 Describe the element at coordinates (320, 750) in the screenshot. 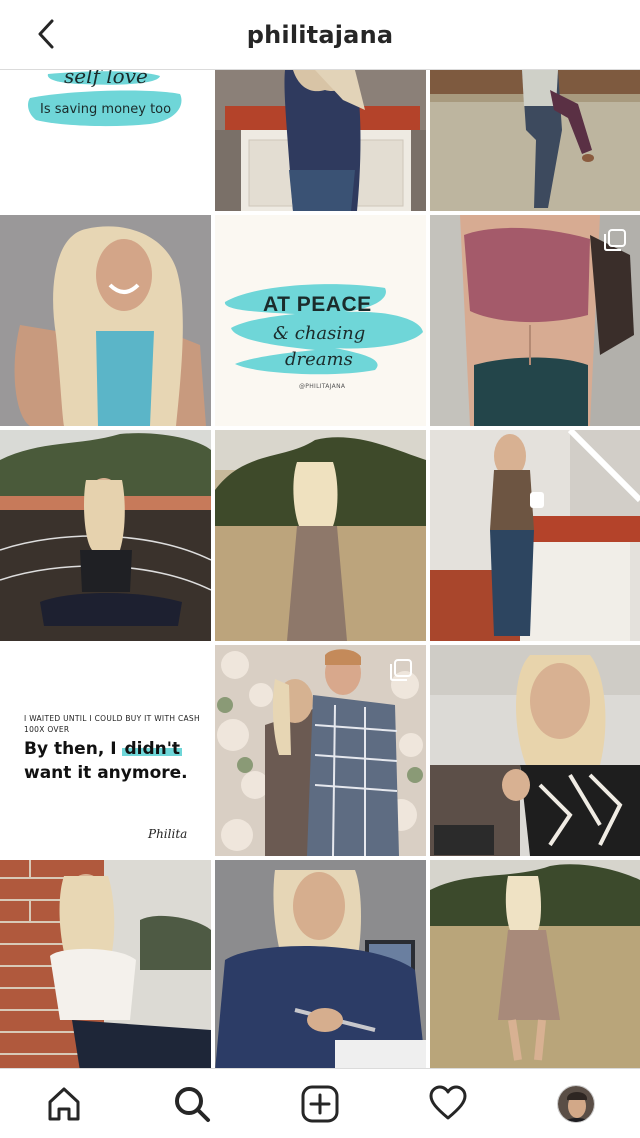

I see `post-couple-flowers` at that location.